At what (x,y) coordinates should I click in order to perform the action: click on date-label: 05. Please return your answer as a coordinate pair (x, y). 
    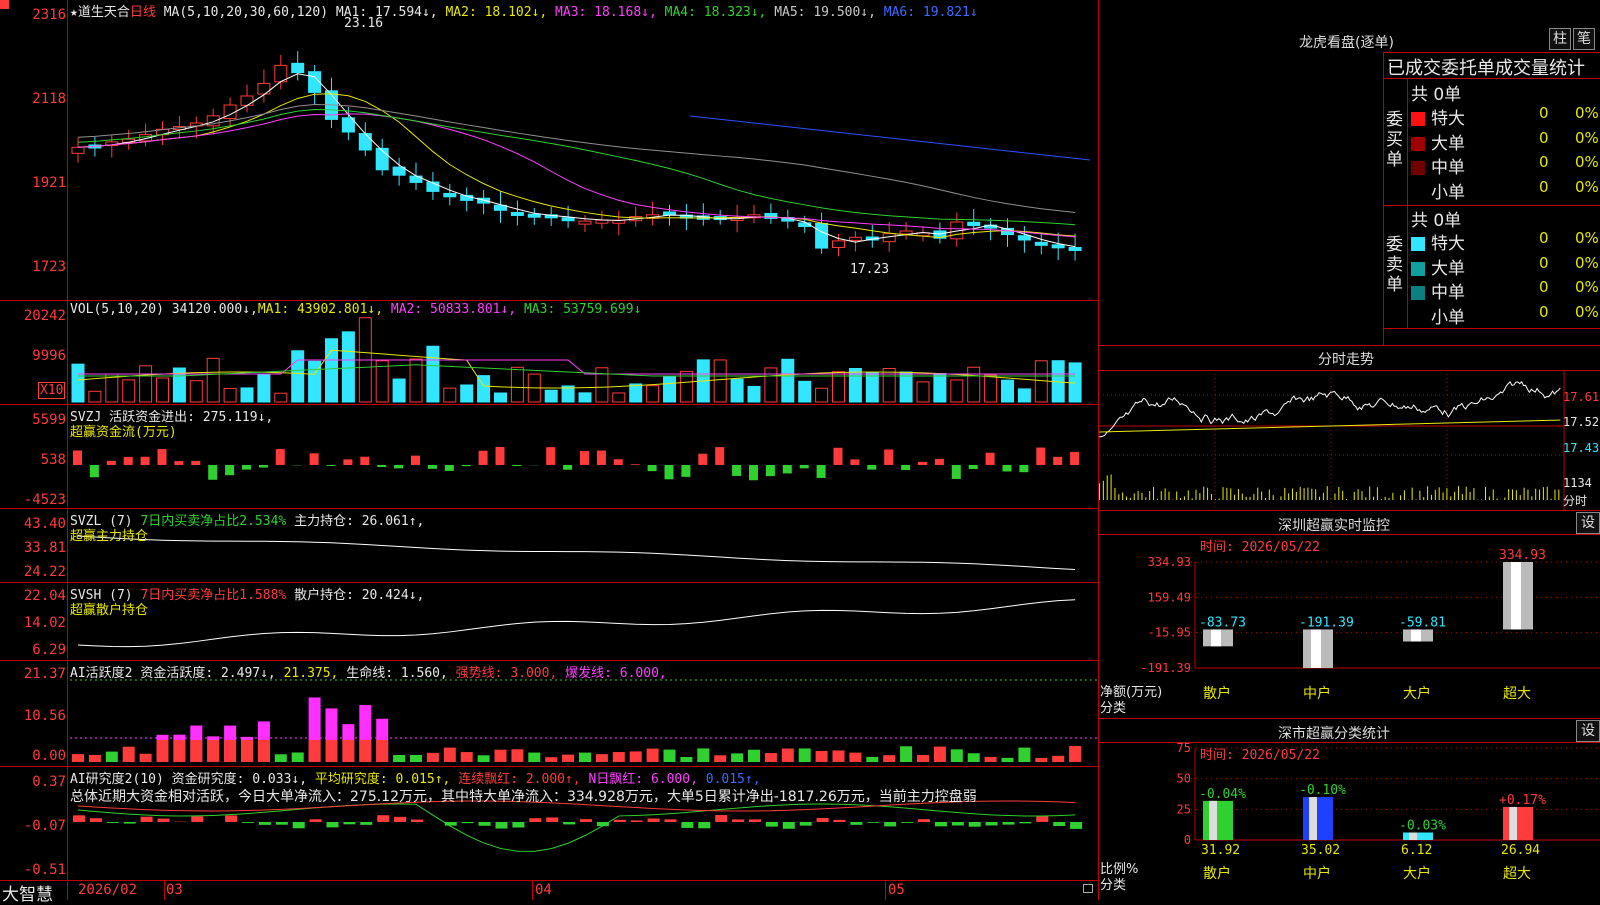
    Looking at the image, I should click on (896, 890).